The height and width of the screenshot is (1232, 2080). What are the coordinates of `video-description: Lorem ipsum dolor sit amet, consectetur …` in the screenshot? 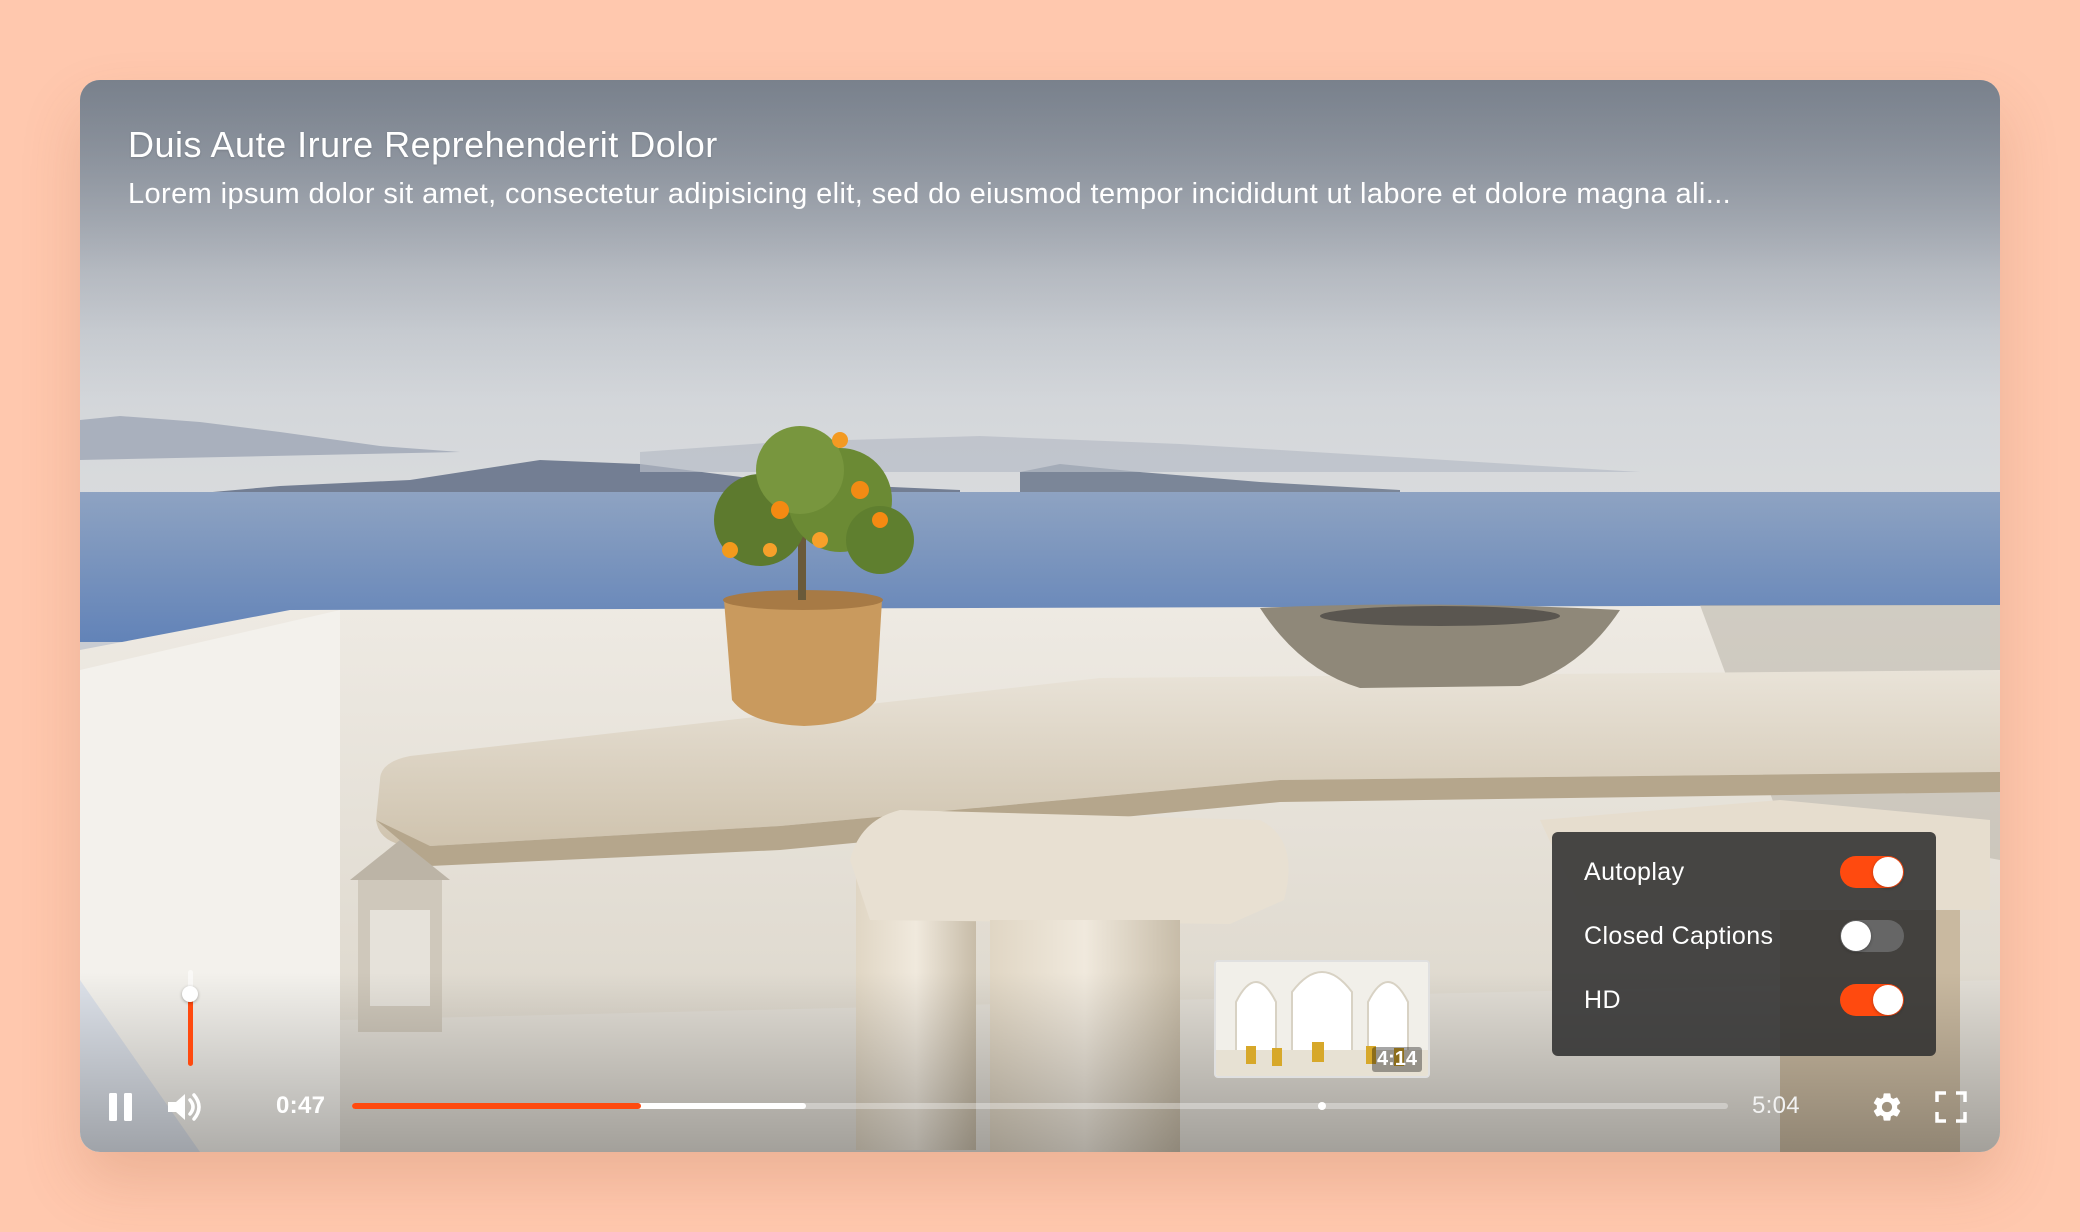 It's located at (930, 194).